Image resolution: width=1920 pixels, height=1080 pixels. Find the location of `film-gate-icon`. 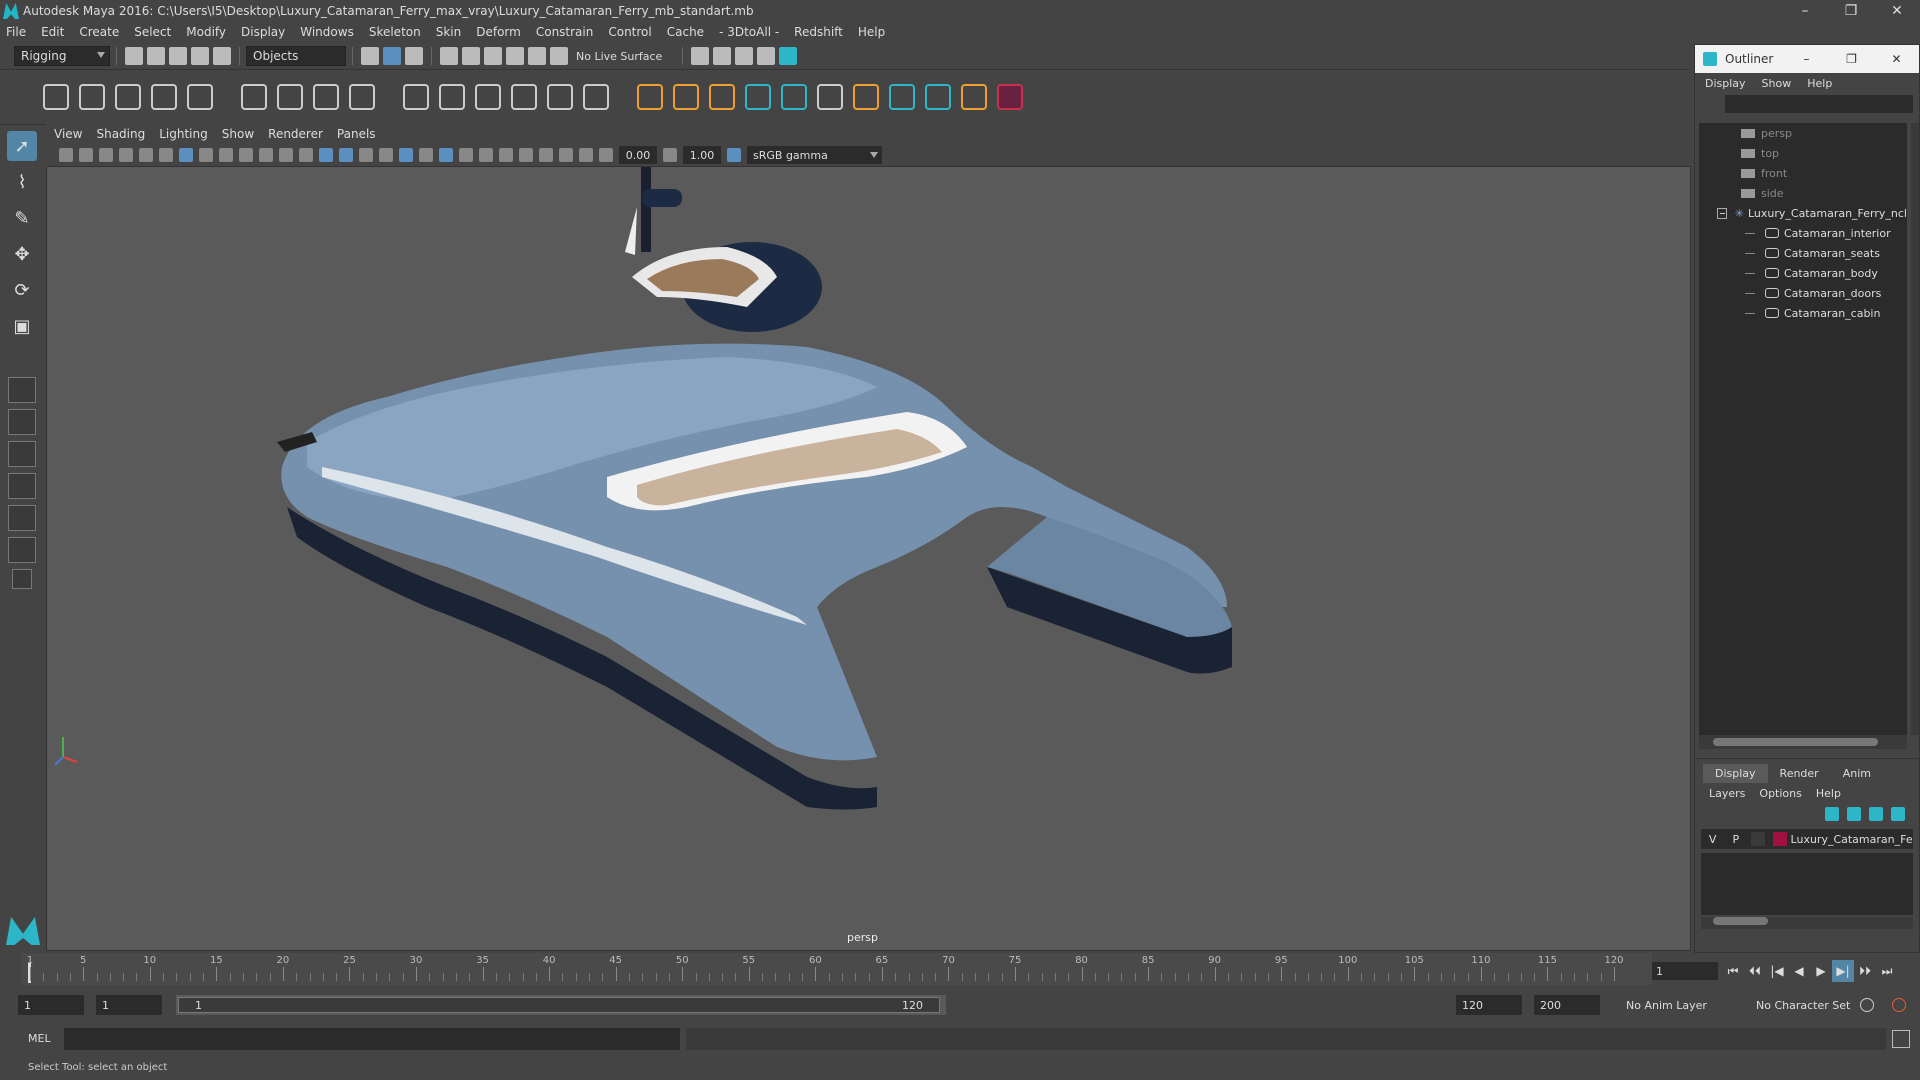

film-gate-icon is located at coordinates (206, 155).